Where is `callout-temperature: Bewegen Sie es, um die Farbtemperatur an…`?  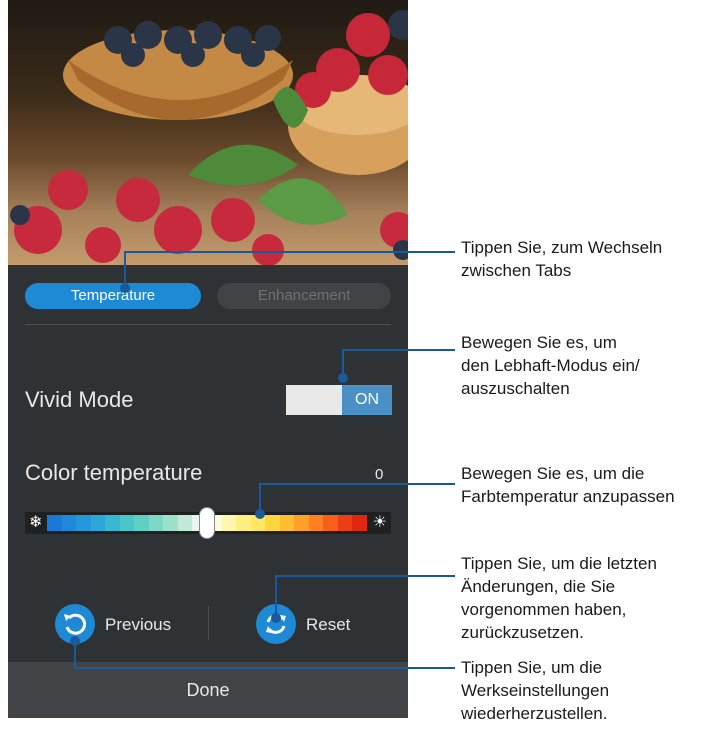 callout-temperature: Bewegen Sie es, um die Farbtemperatur an… is located at coordinates (568, 485).